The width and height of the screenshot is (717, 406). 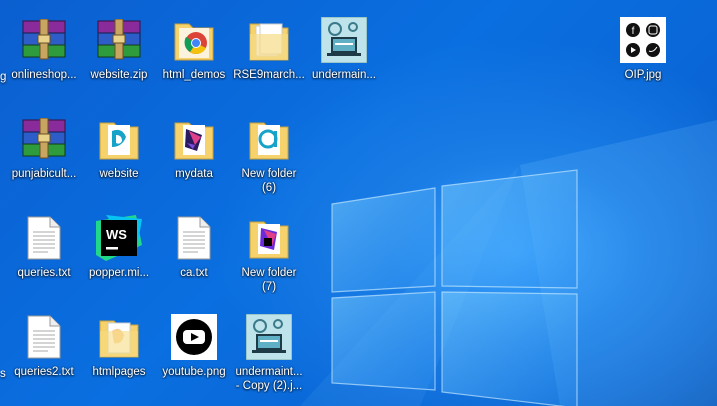 I want to click on desktop-icon-new-folder-7: New folder (7), so click(x=269, y=260).